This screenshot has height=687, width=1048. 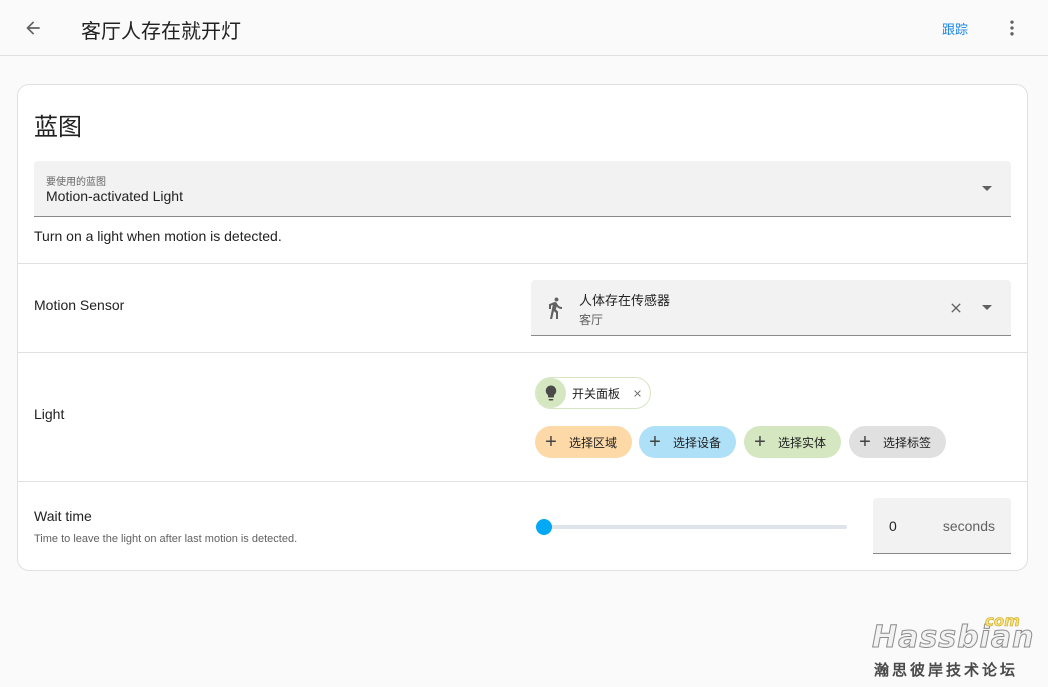 What do you see at coordinates (946, 670) in the screenshot?
I see `watermark-subtitle: 瀚思彼岸技术论坛` at bounding box center [946, 670].